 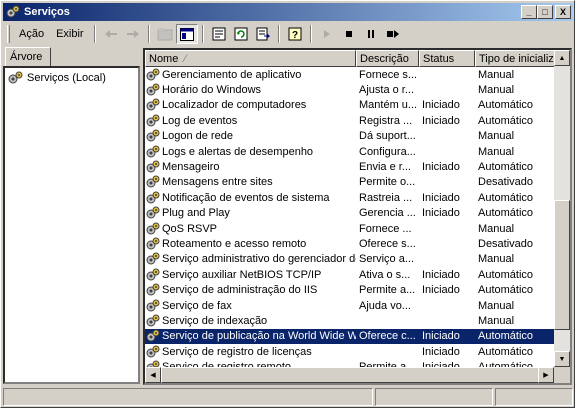 I want to click on toolbar-grip, so click(x=8, y=34).